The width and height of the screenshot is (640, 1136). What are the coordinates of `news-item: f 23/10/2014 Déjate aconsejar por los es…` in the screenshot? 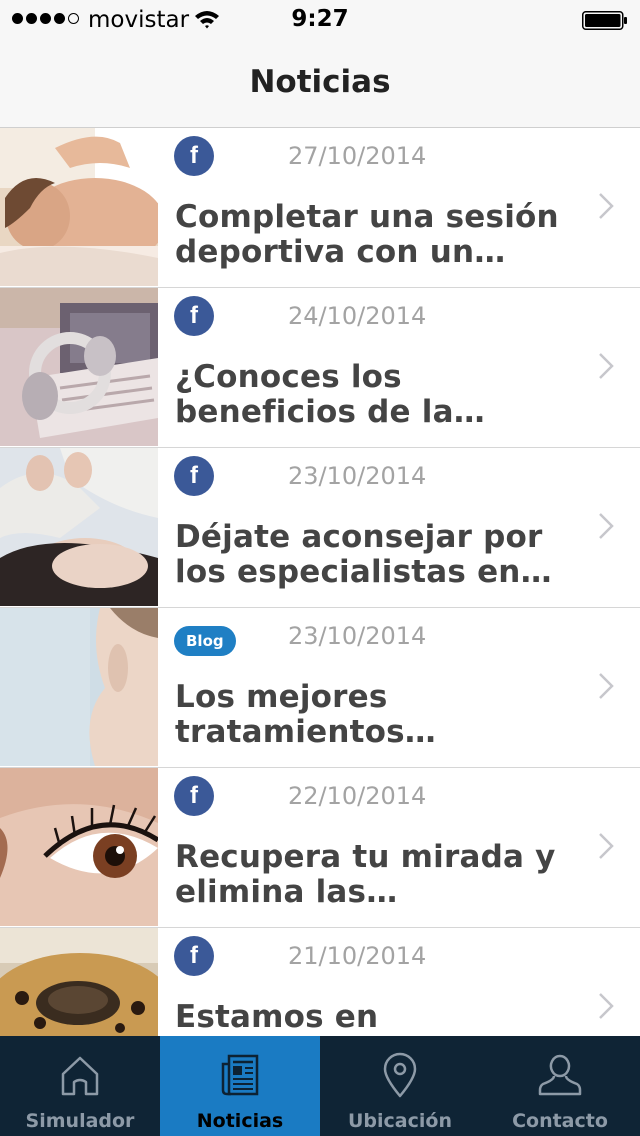 It's located at (320, 528).